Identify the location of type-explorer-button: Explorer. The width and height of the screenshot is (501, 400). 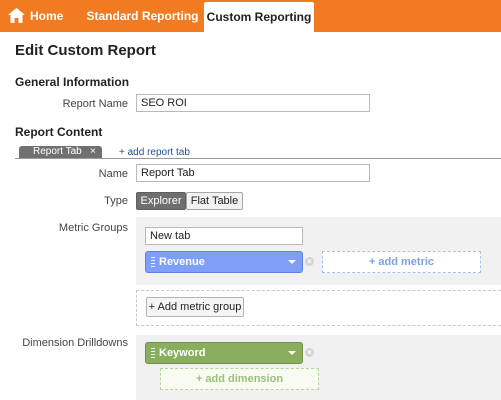
(161, 201).